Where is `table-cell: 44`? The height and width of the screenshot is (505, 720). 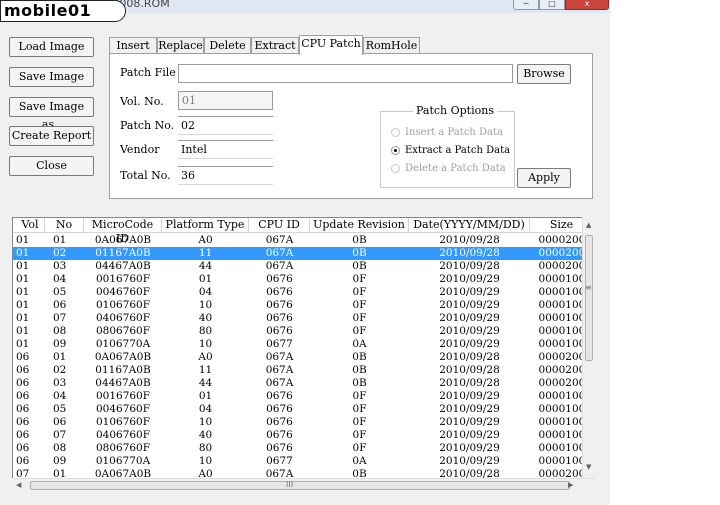 table-cell: 44 is located at coordinates (205, 383).